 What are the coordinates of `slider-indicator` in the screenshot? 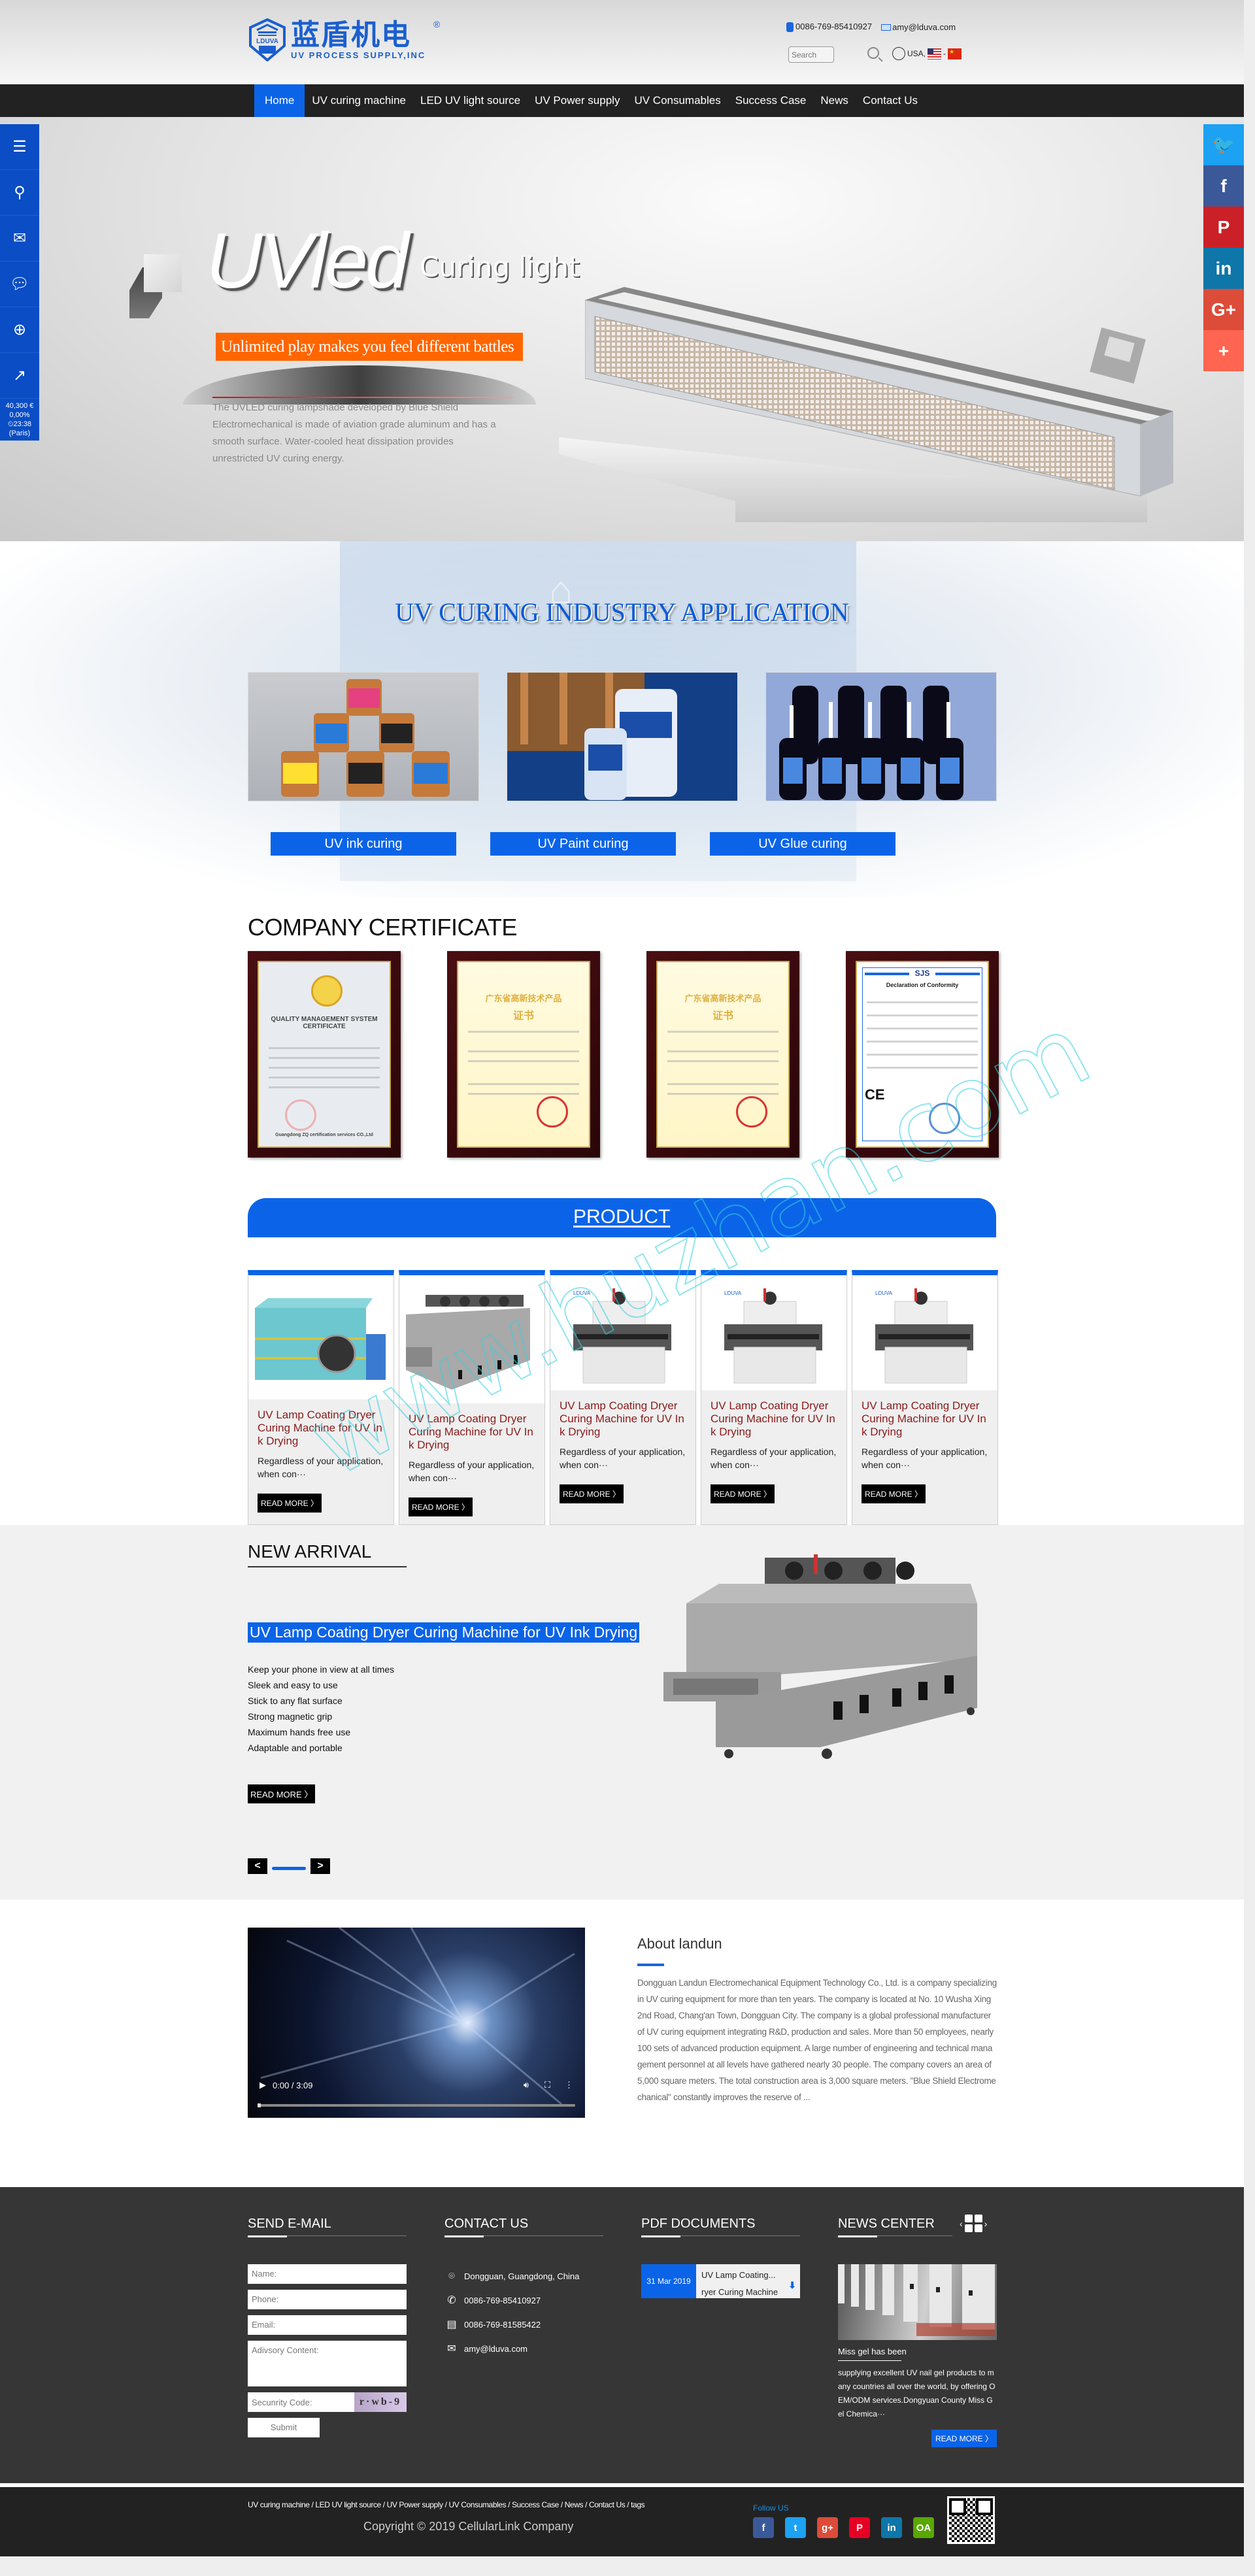 It's located at (289, 1868).